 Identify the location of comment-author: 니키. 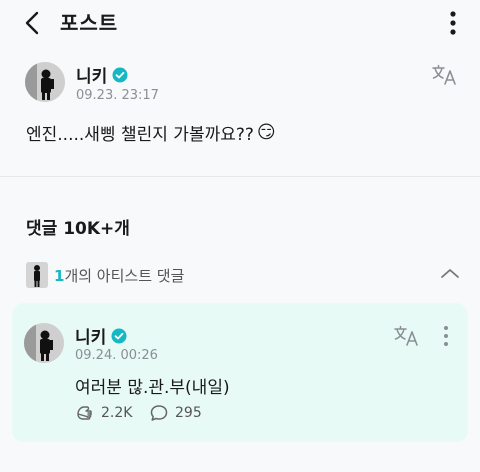
(101, 335).